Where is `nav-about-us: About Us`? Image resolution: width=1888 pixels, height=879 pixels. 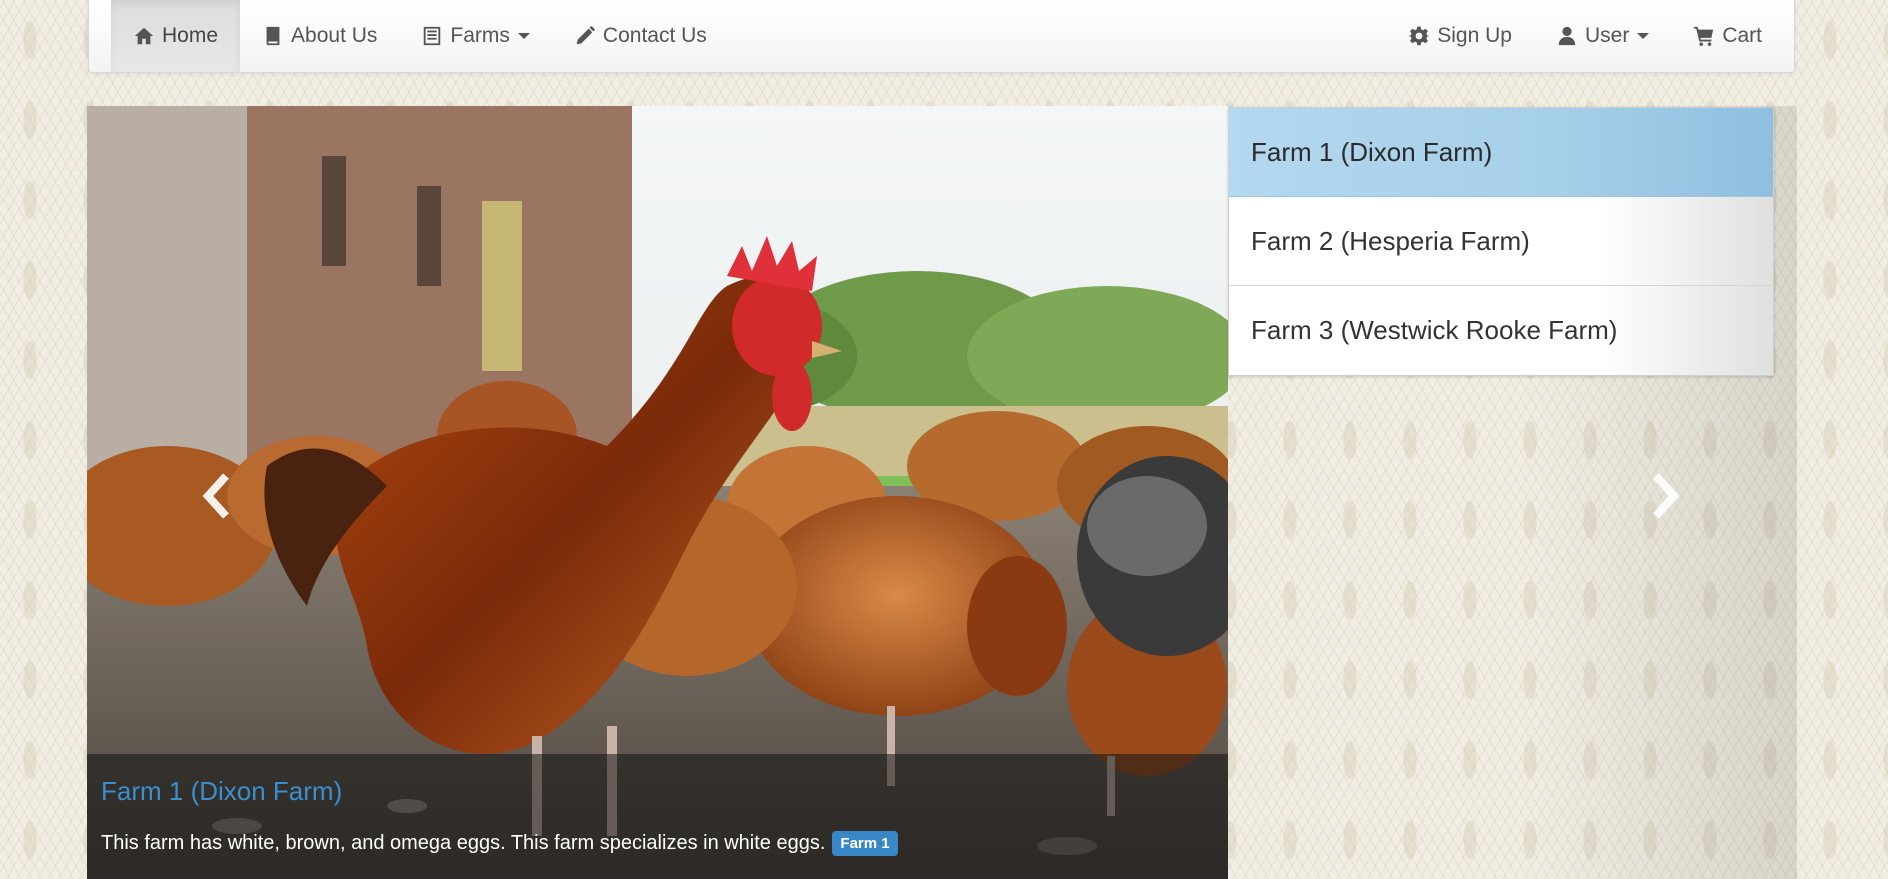
nav-about-us: About Us is located at coordinates (319, 36).